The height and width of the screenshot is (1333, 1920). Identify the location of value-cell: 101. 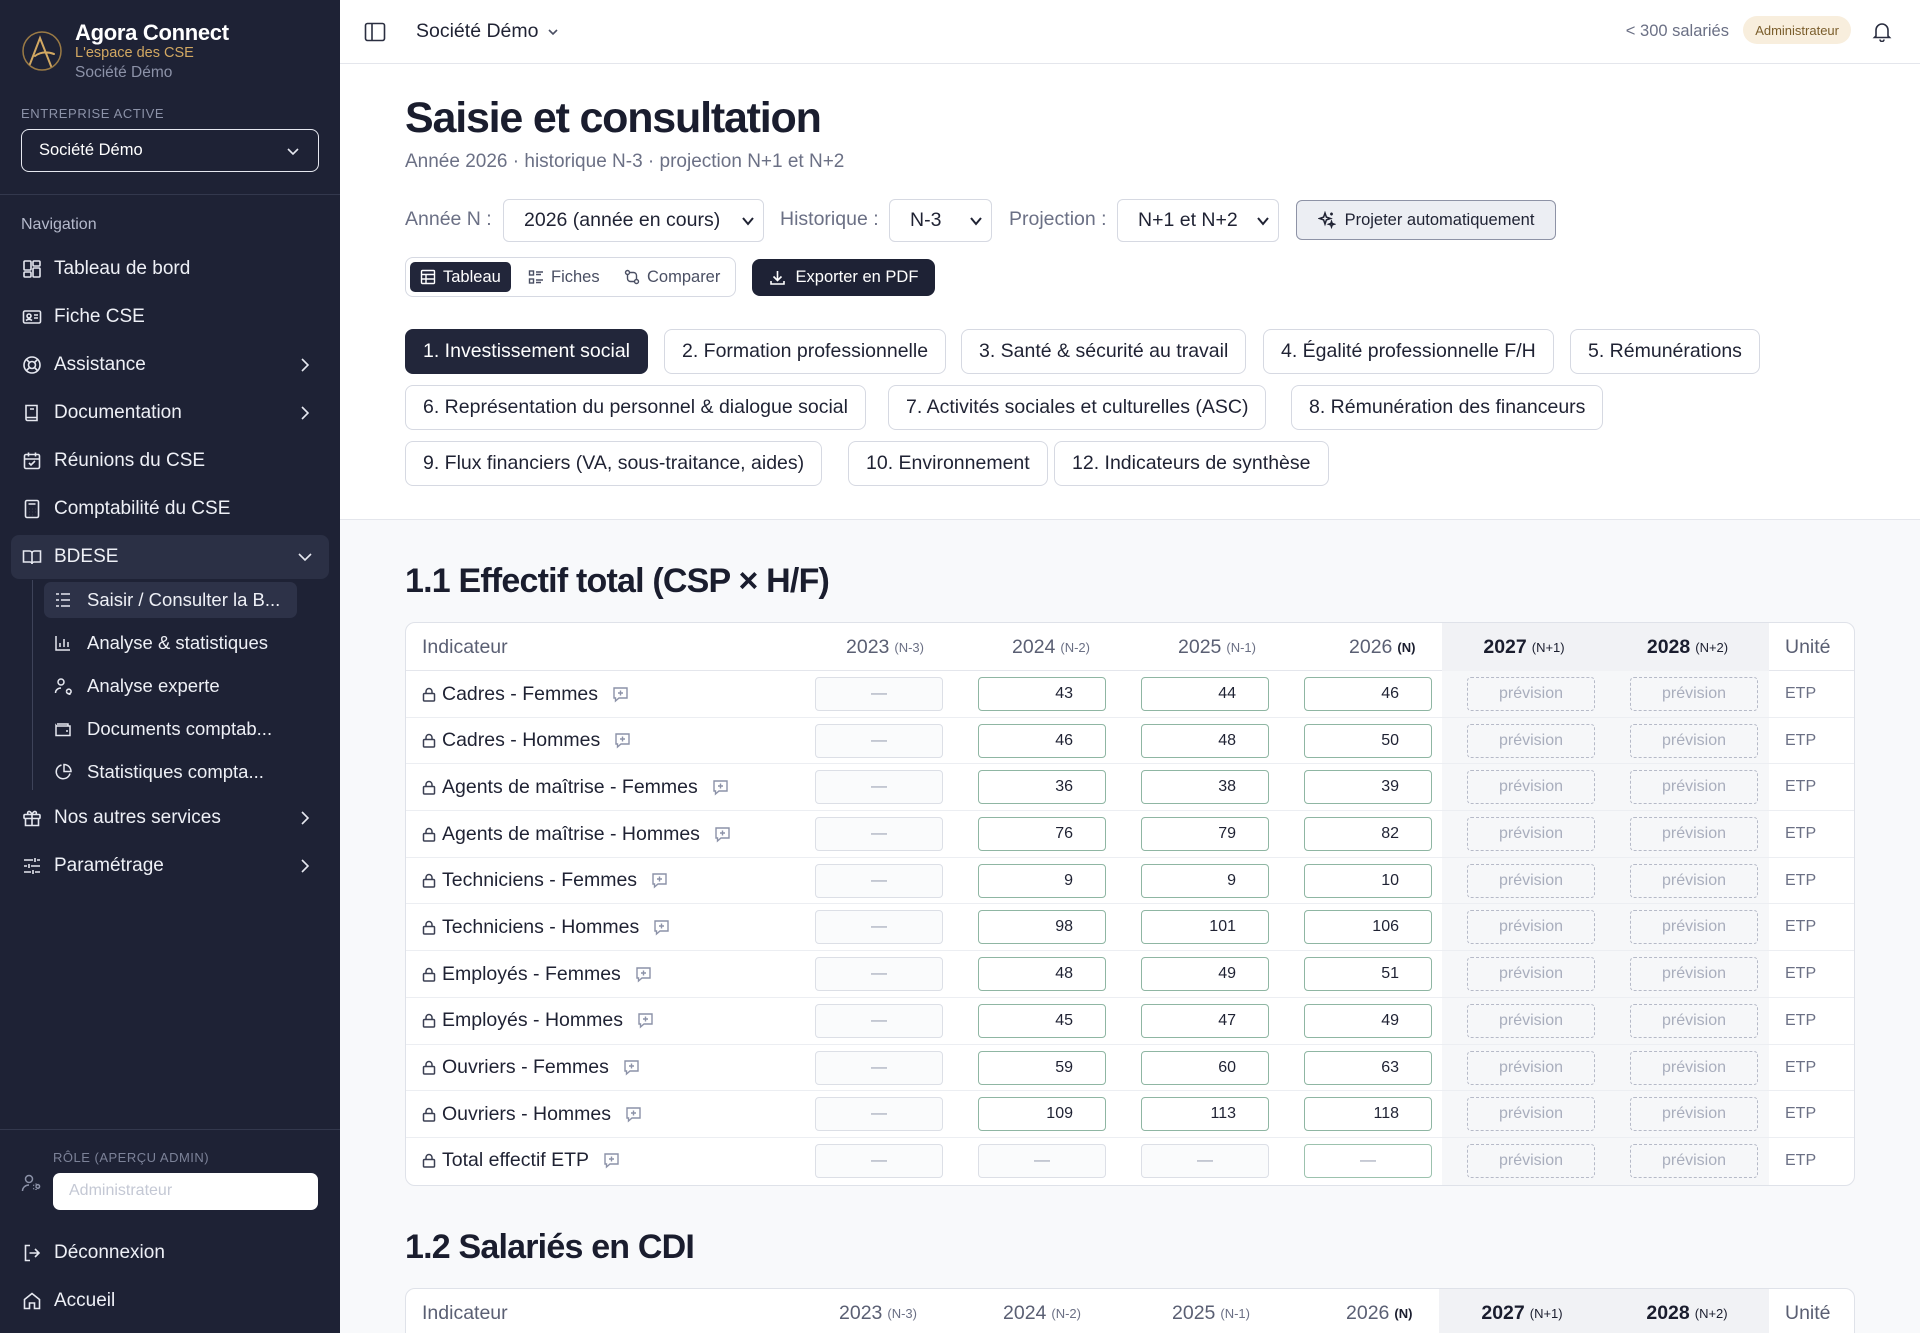
(1205, 927).